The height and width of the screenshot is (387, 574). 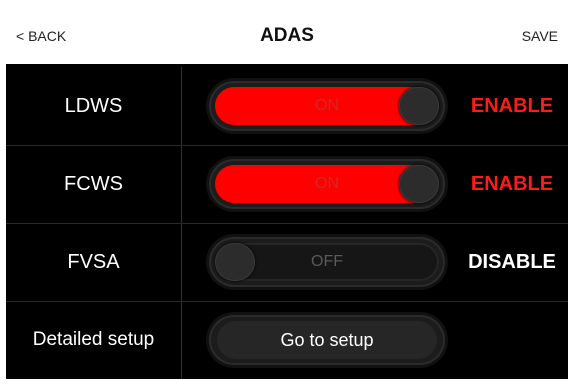 What do you see at coordinates (512, 262) in the screenshot?
I see `status-text: DISABLE` at bounding box center [512, 262].